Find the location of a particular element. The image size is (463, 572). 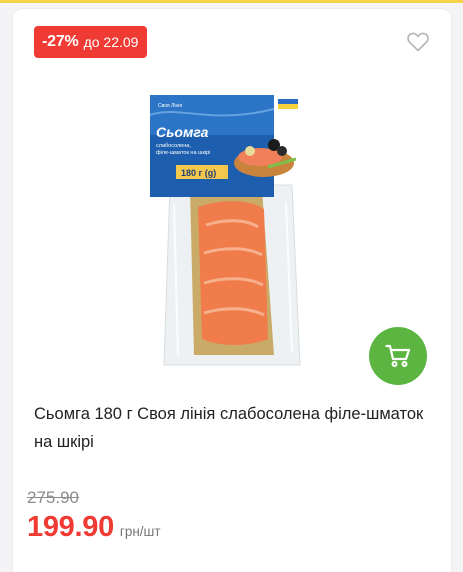

old-price: 275.90 is located at coordinates (53, 497).